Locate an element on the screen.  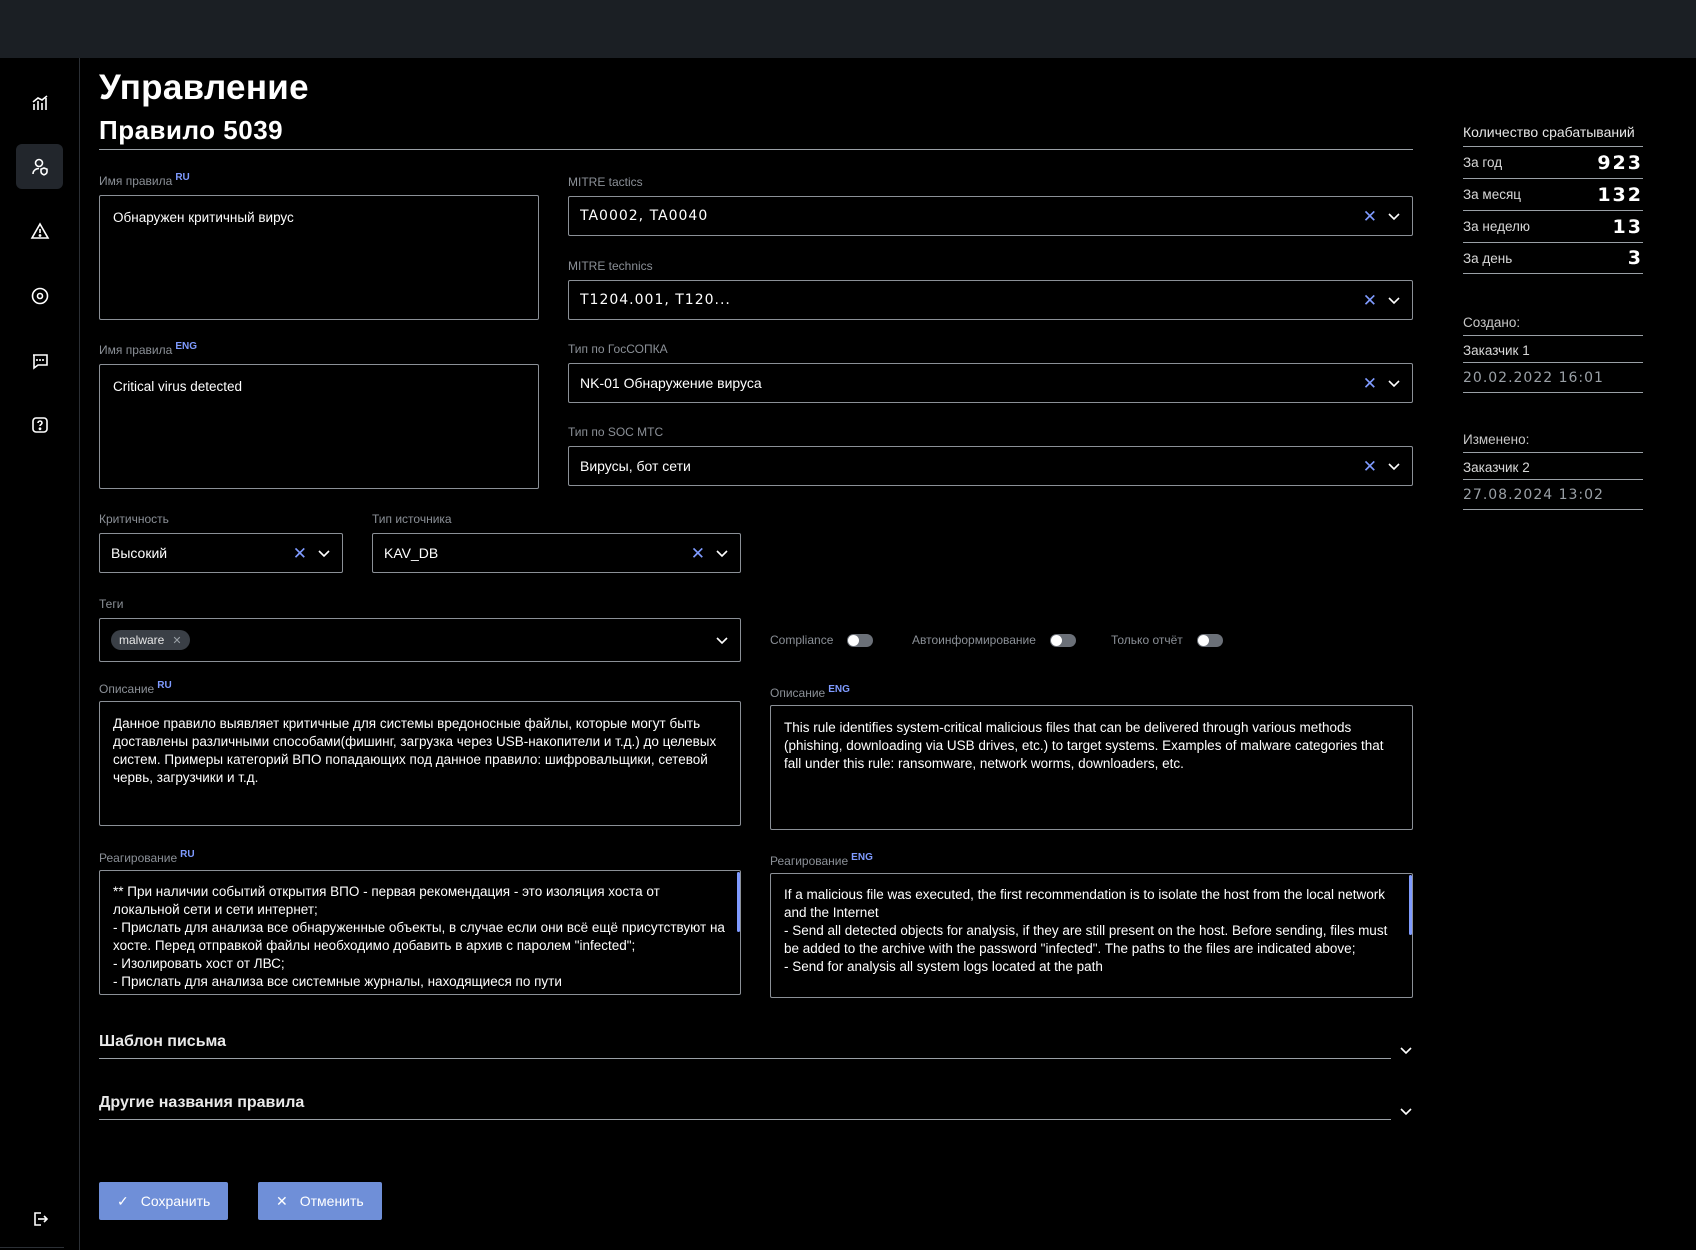
remove-tag-icon: ✕ is located at coordinates (176, 640).